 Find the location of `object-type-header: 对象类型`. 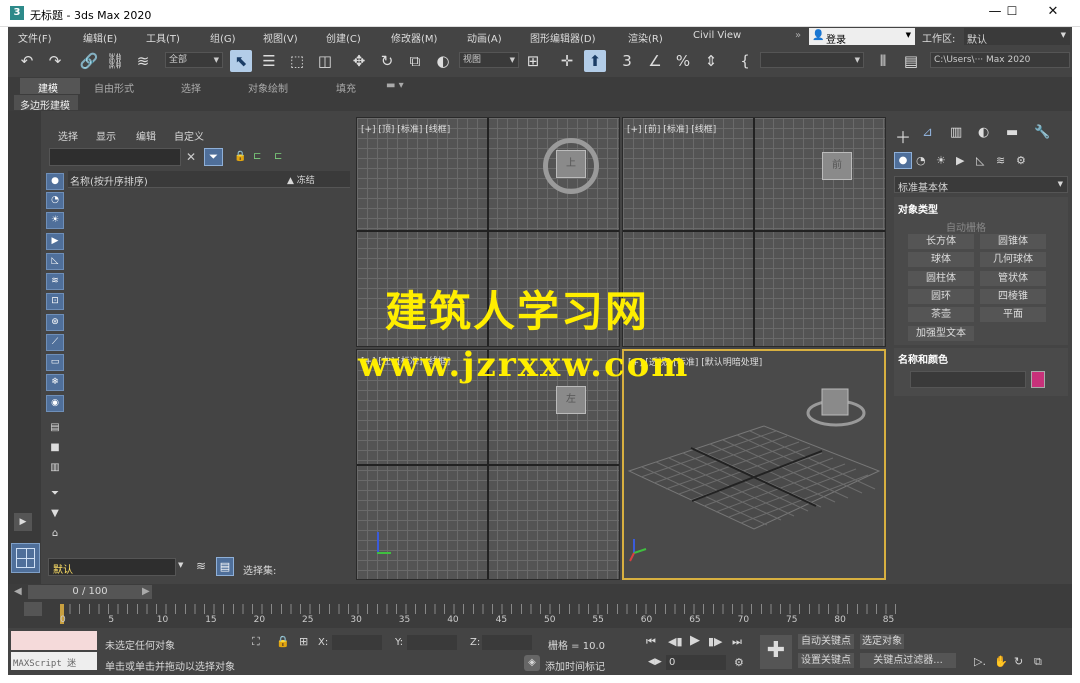

object-type-header: 对象类型 is located at coordinates (918, 208).